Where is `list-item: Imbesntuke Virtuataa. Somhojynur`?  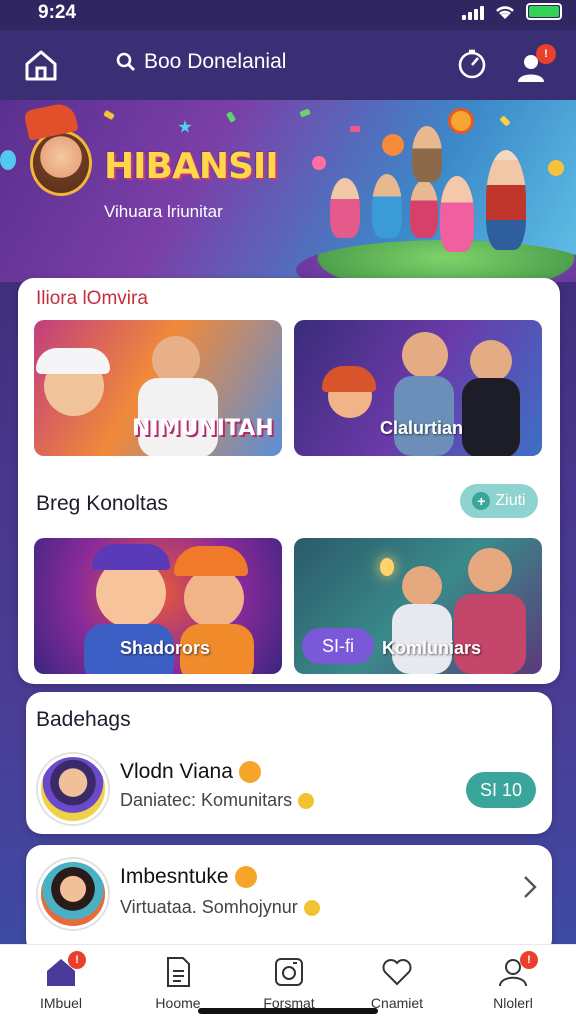 list-item: Imbesntuke Virtuataa. Somhojynur is located at coordinates (289, 900).